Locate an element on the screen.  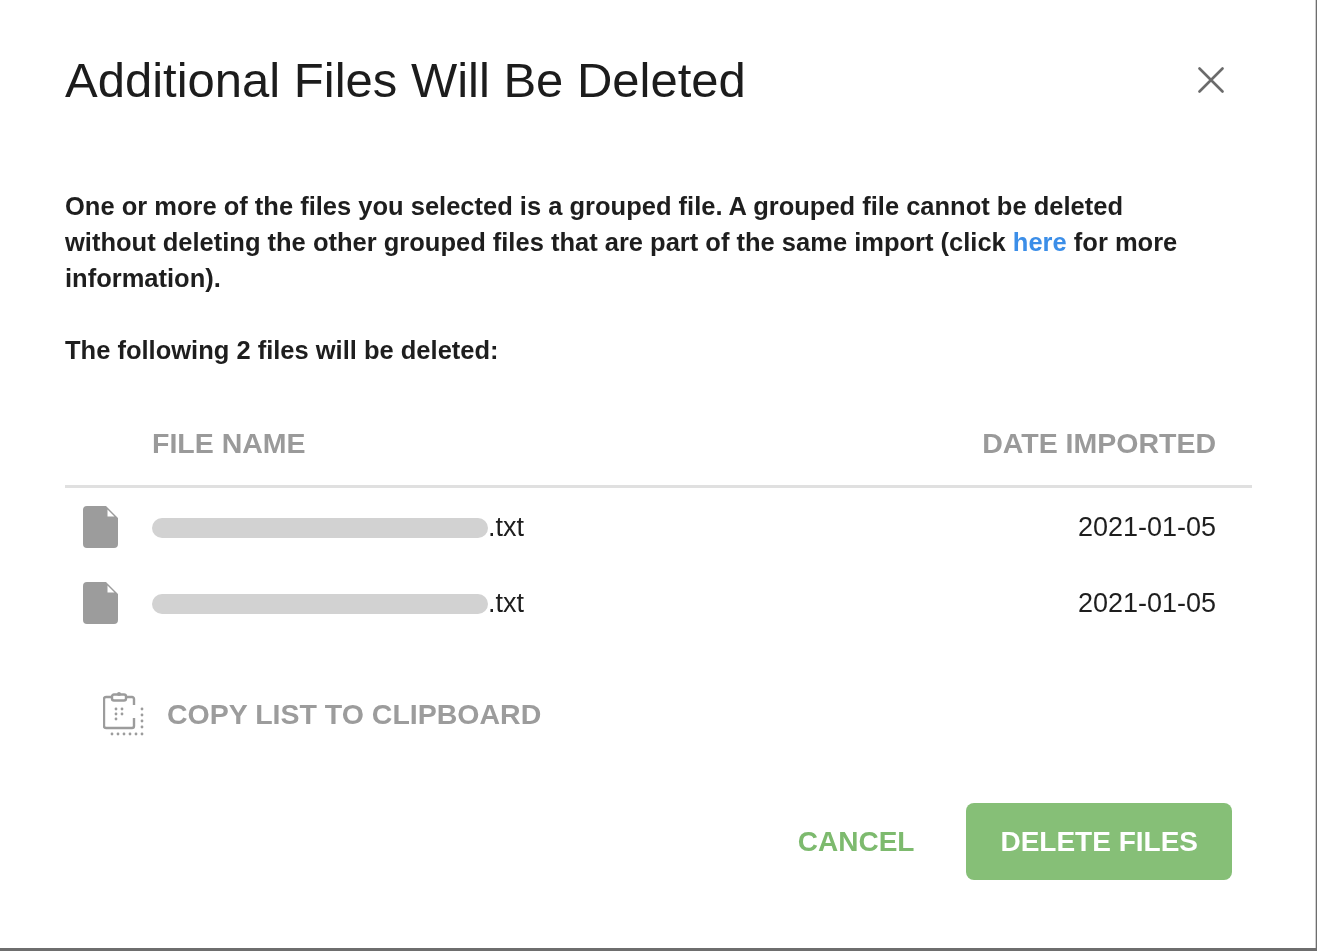
message-text: One or more of the files you selected is a grouped file. A grouped file cannot be deleted without deleting the other grouped files that are part of the same import (click here for more information). is located at coordinates (622, 242).